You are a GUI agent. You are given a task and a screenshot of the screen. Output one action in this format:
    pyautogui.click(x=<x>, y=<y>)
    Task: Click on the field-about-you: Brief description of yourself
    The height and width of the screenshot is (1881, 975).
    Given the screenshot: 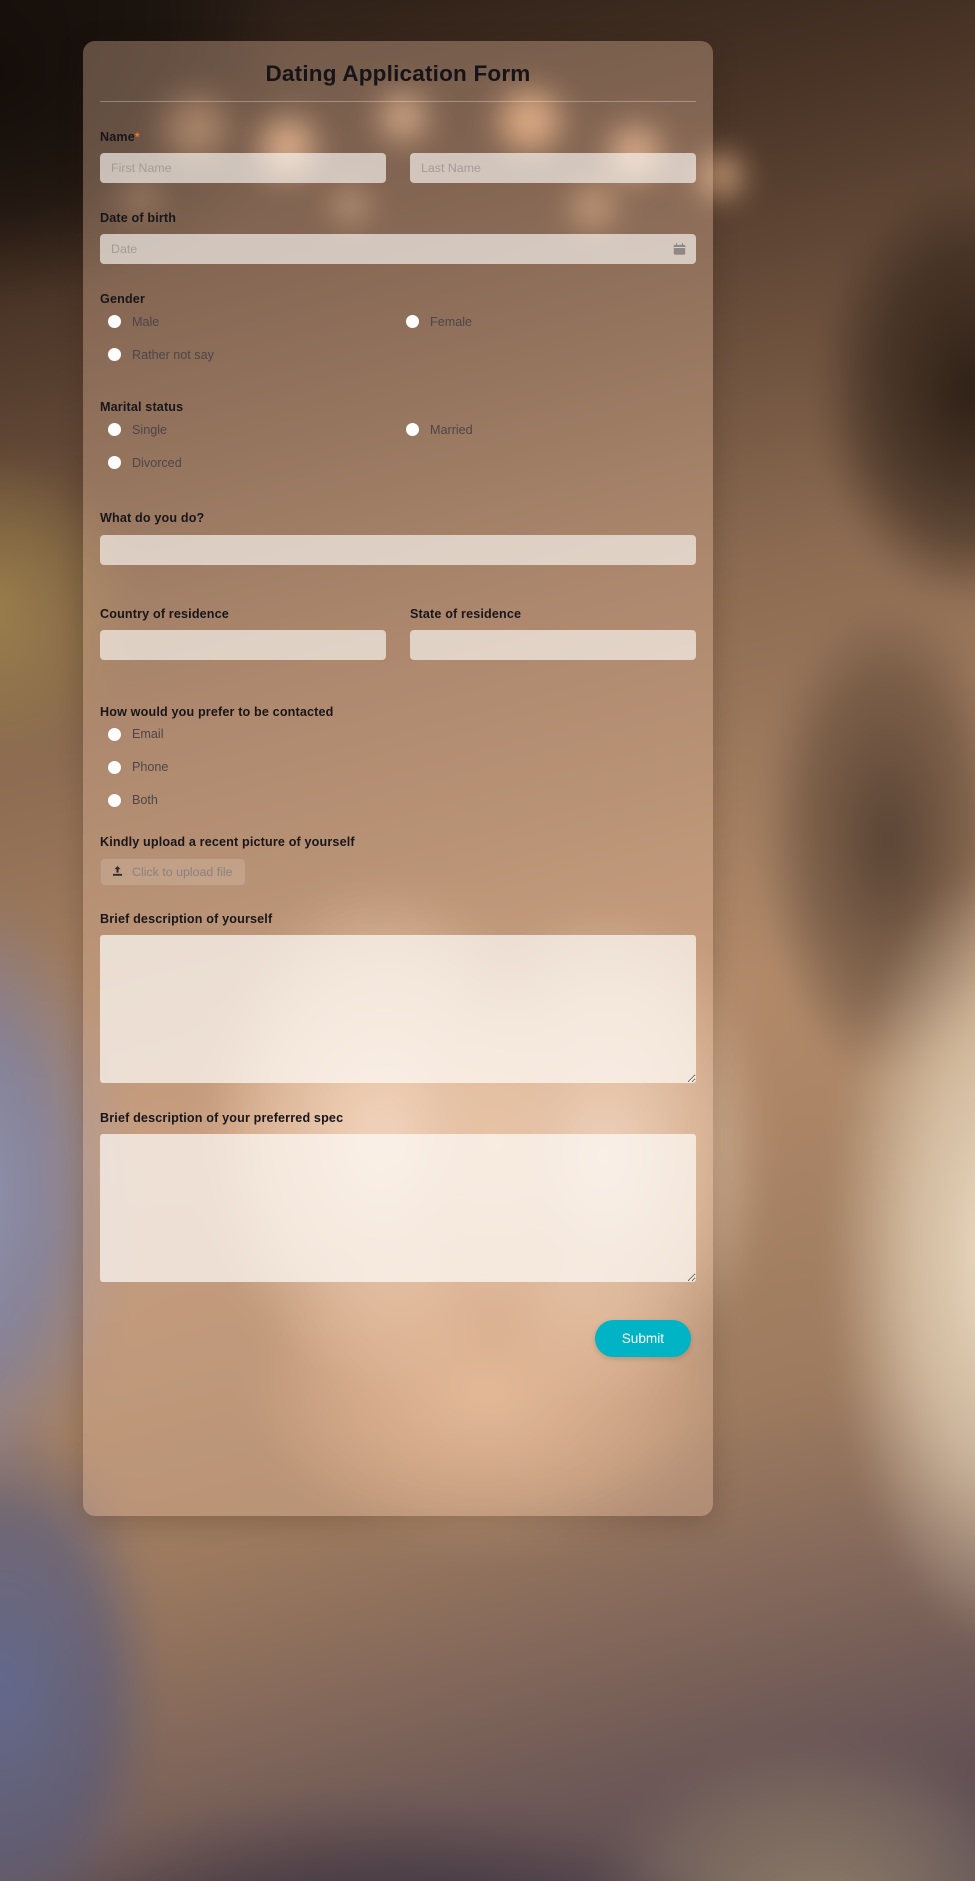 What is the action you would take?
    pyautogui.click(x=398, y=984)
    